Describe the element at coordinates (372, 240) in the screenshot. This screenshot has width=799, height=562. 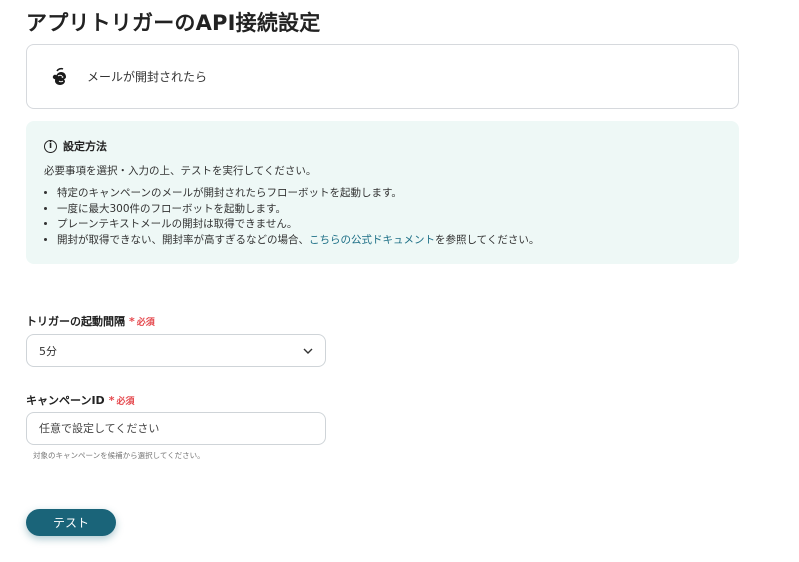
I see `official-docs-link: こちらの公式ドキュメント` at that location.